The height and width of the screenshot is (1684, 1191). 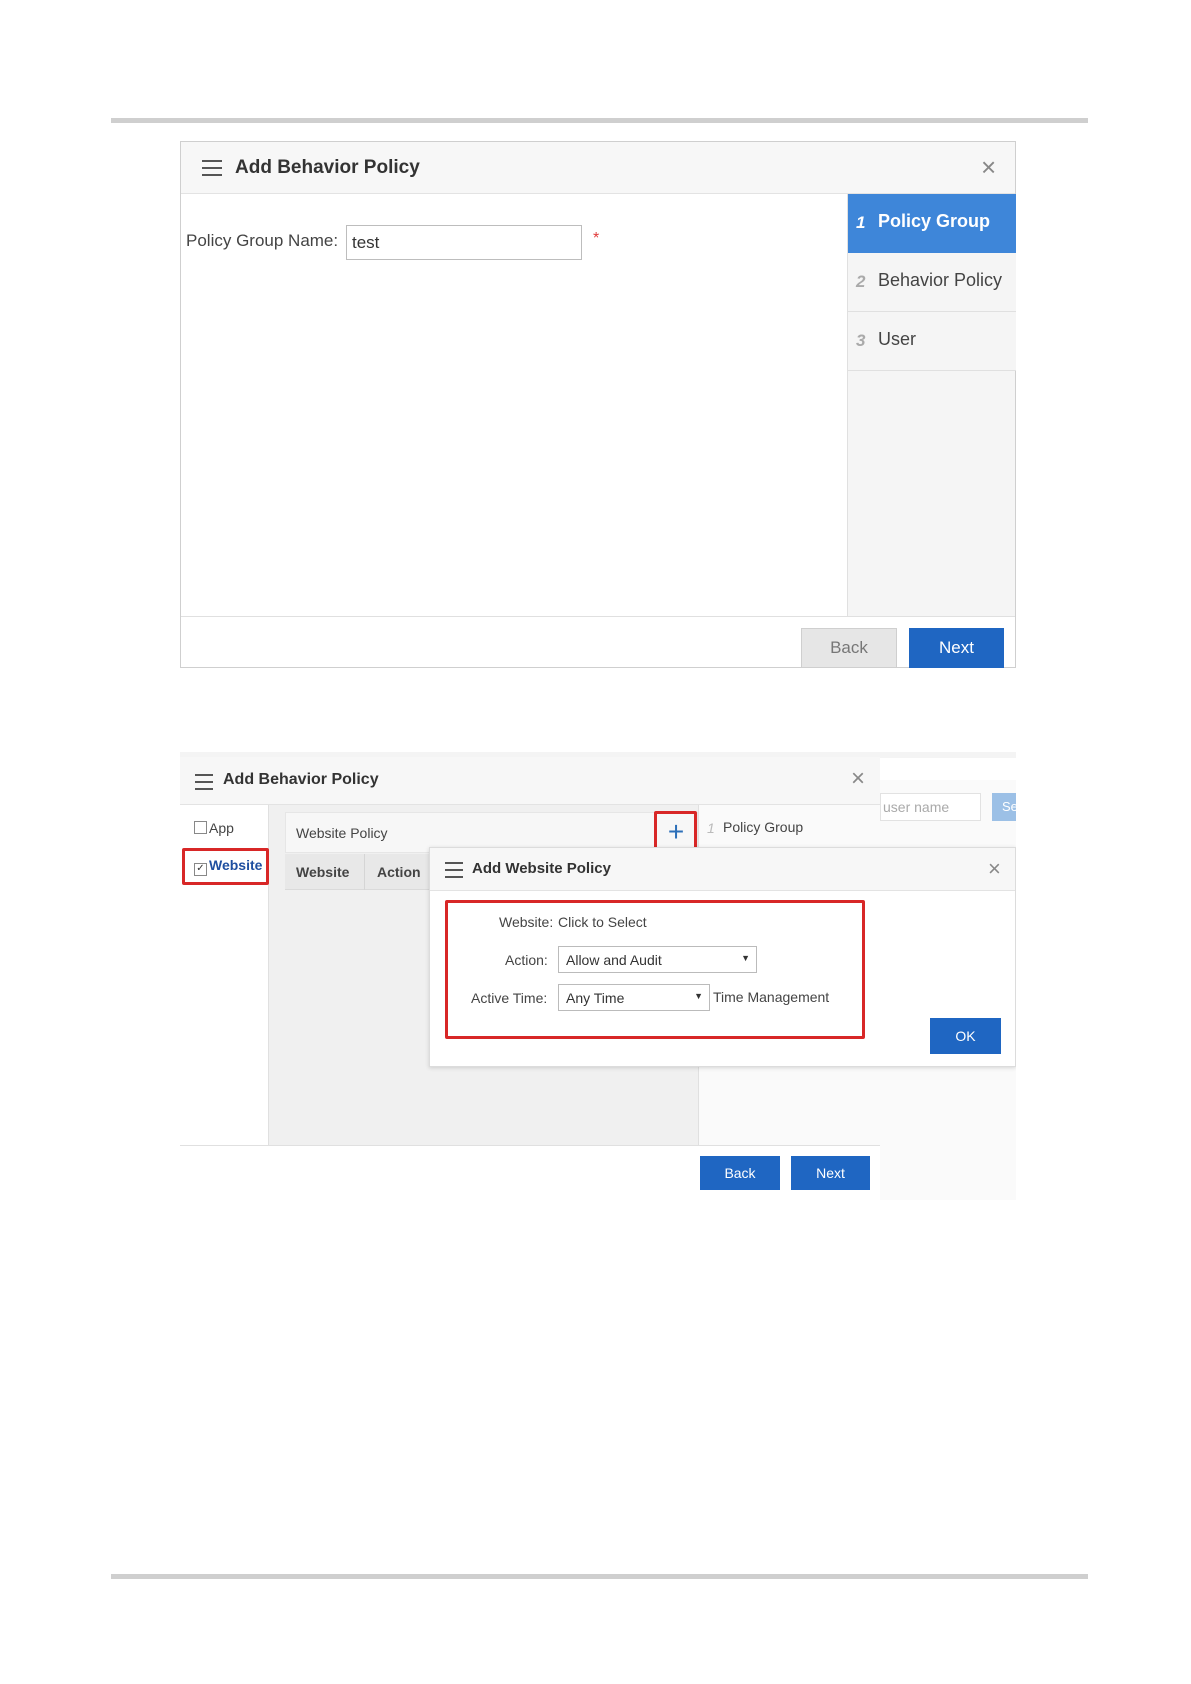 What do you see at coordinates (200, 869) in the screenshot?
I see `website-checkbox: ✓` at bounding box center [200, 869].